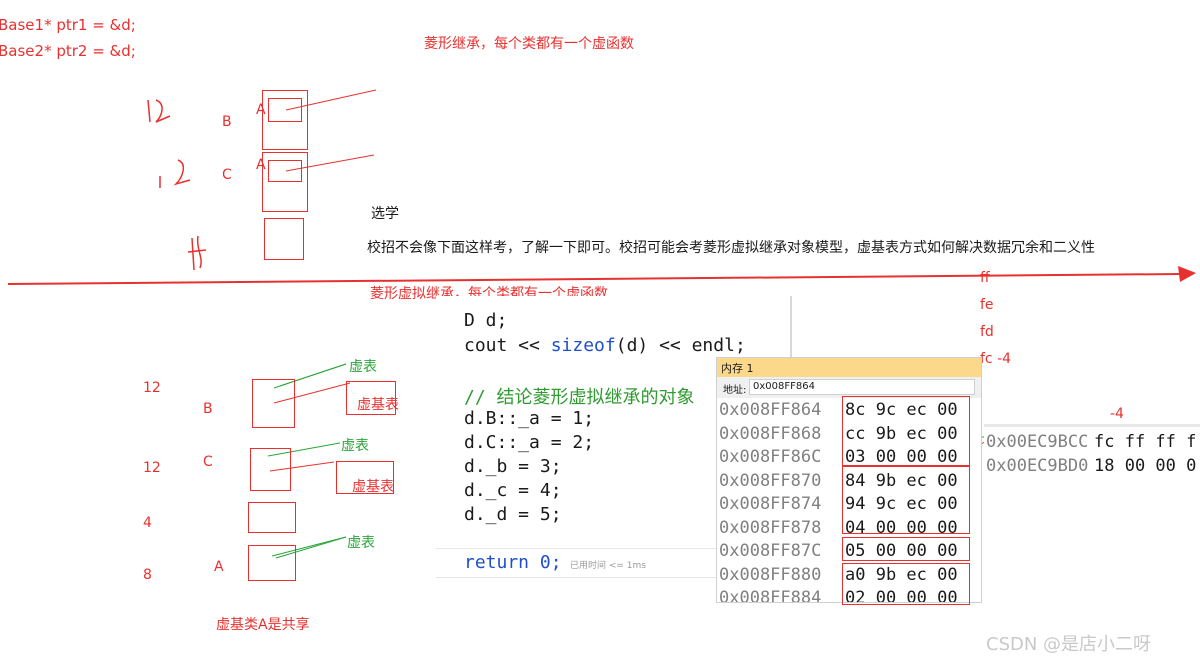 This screenshot has width=1200, height=660. What do you see at coordinates (1091, 442) in the screenshot?
I see `memory-row: 0x00EC9BCC fc ff ff f` at bounding box center [1091, 442].